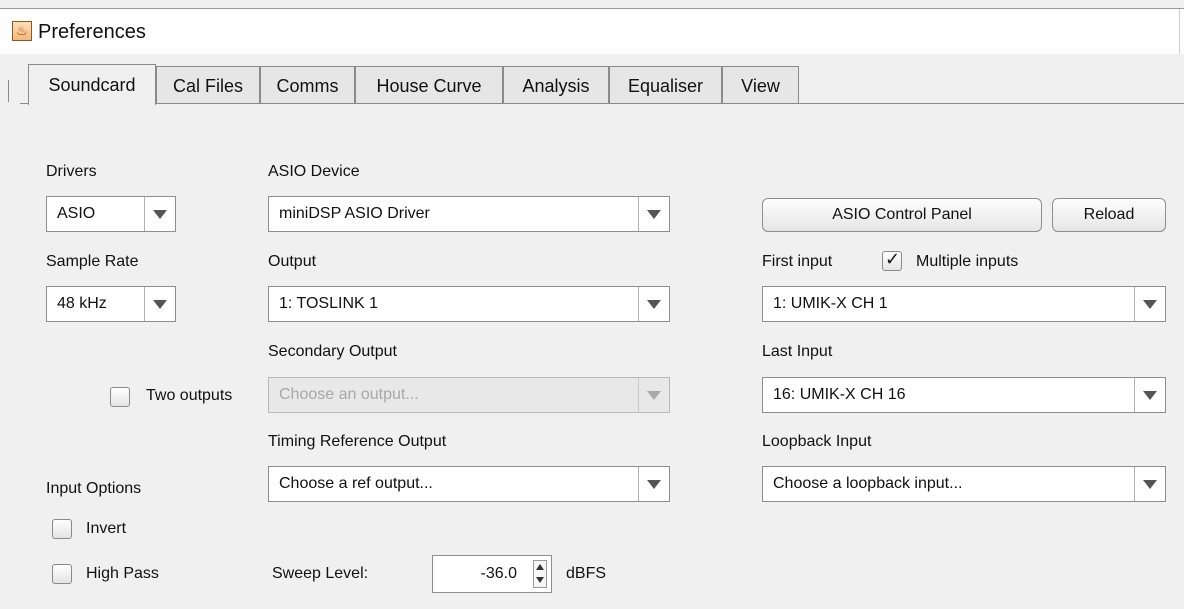  What do you see at coordinates (94, 488) in the screenshot?
I see `input-options-label: Input Options` at bounding box center [94, 488].